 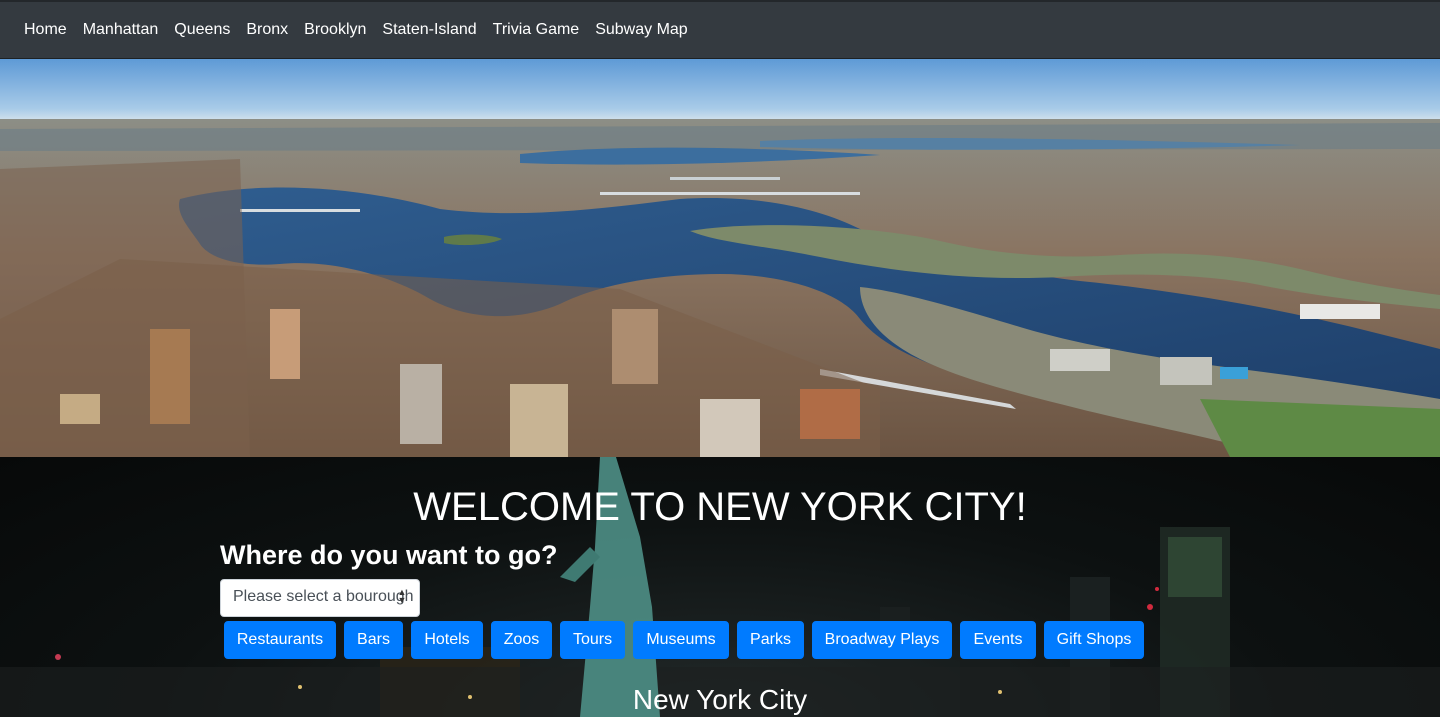 I want to click on nav-bronx: Bronx, so click(x=267, y=30).